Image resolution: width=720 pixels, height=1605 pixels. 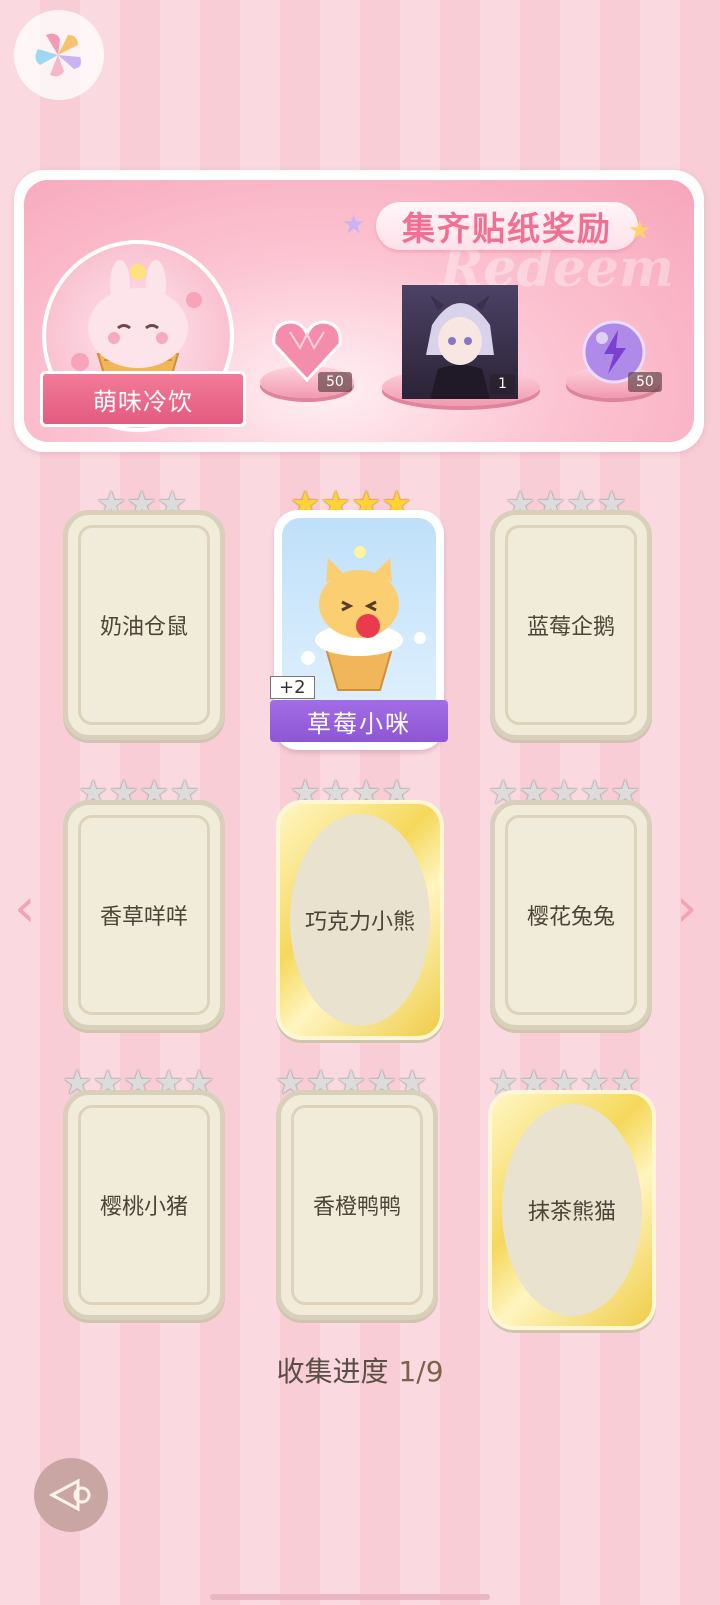 I want to click on sticker-name: 樱桃小猪, so click(x=143, y=1207).